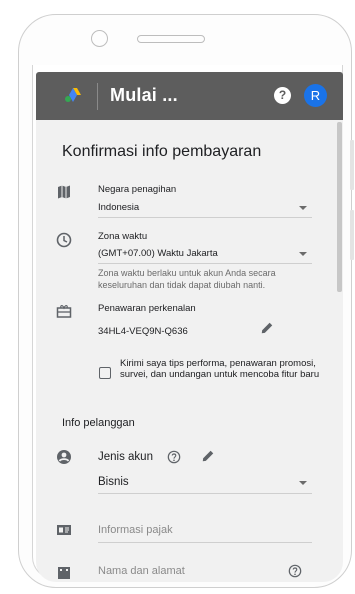 The width and height of the screenshot is (355, 594). What do you see at coordinates (303, 254) in the screenshot?
I see `time-zone-dropdown-icon` at bounding box center [303, 254].